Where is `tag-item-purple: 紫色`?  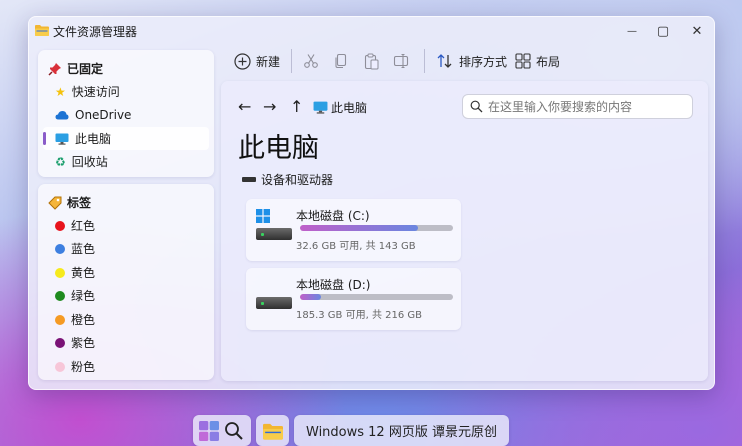
tag-item-purple: 紫色 is located at coordinates (126, 342).